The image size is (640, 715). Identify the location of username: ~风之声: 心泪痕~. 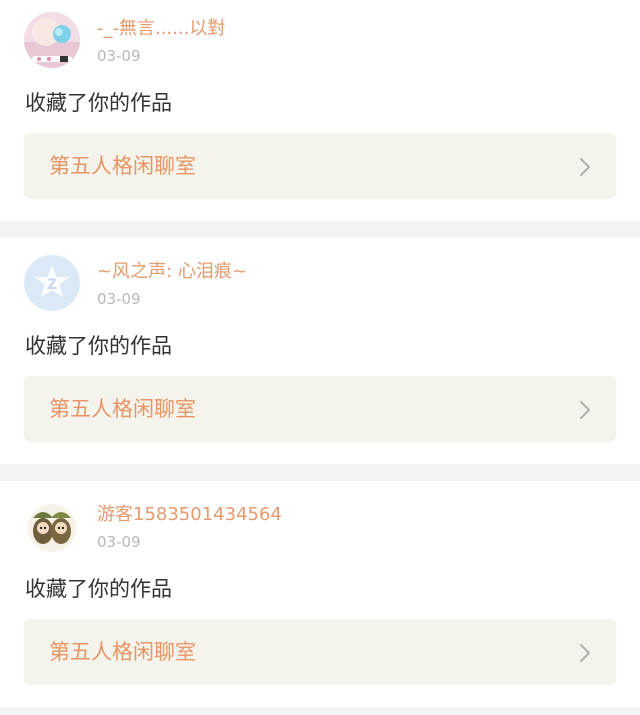
(172, 272).